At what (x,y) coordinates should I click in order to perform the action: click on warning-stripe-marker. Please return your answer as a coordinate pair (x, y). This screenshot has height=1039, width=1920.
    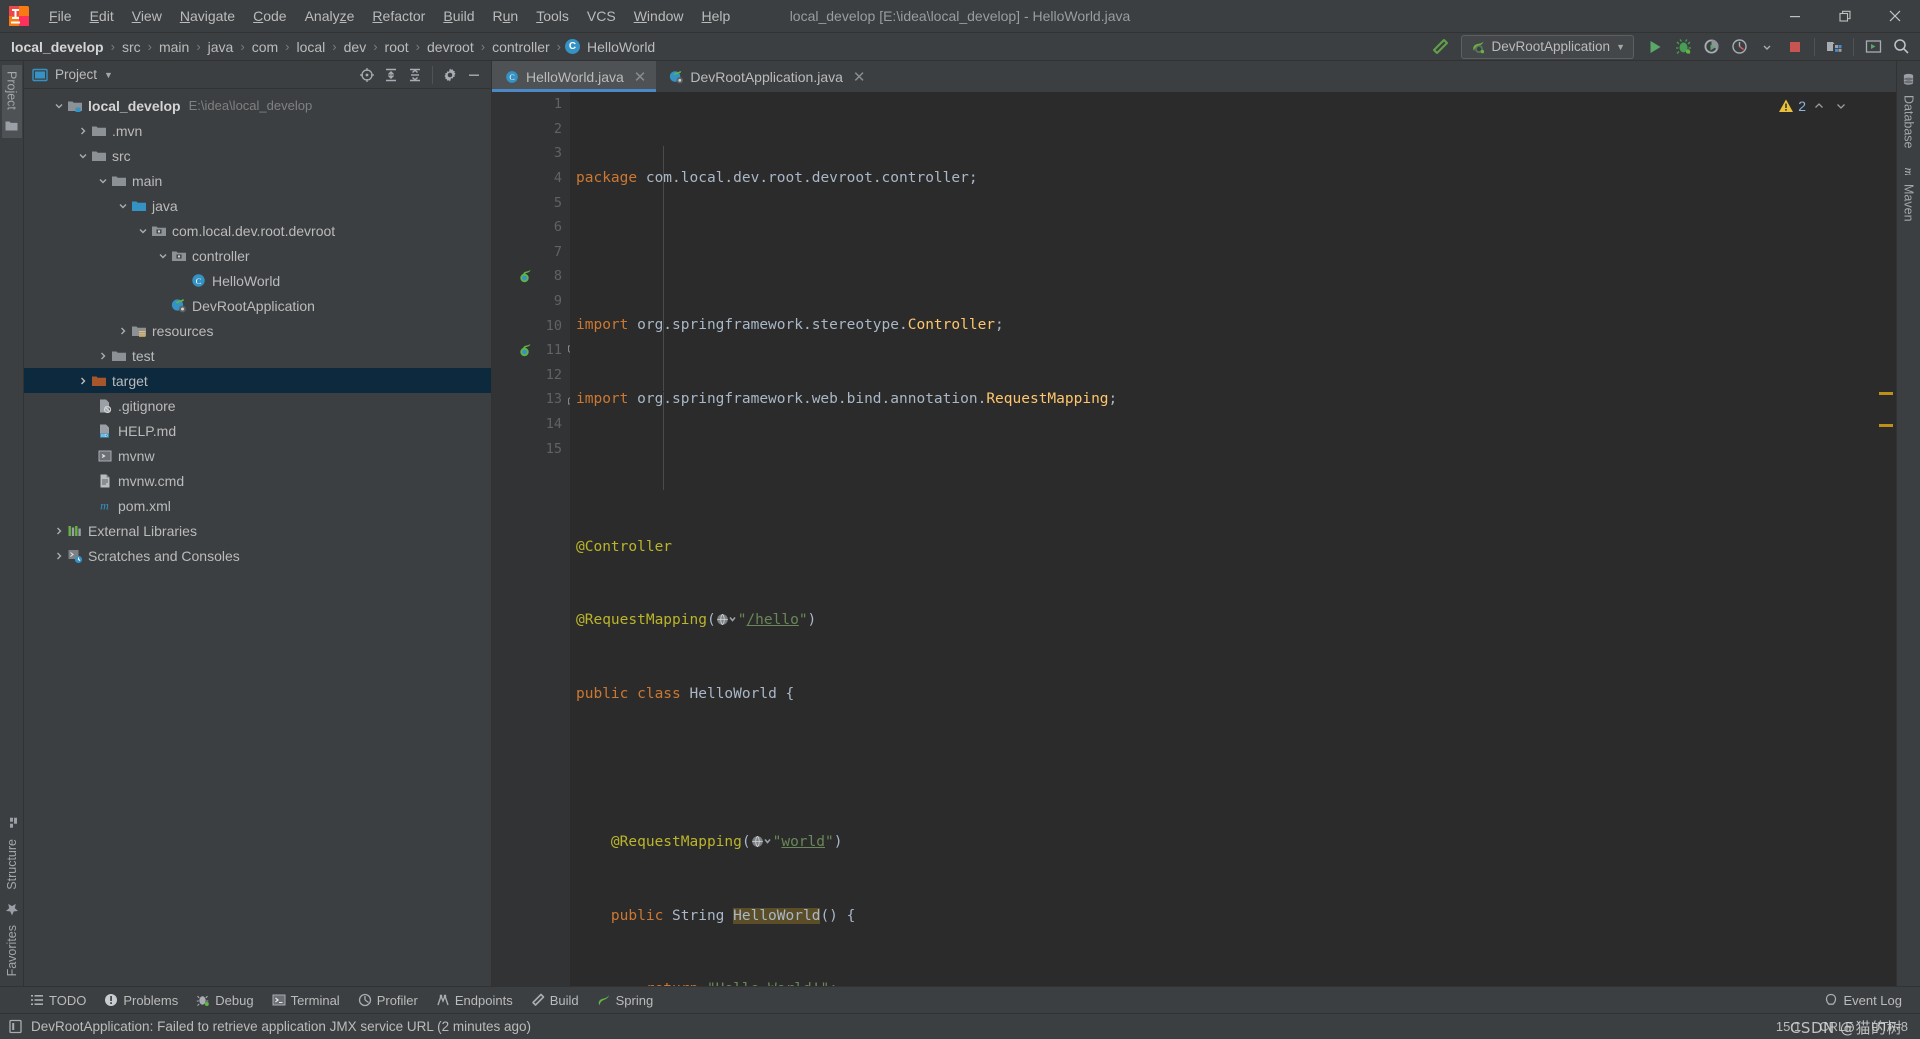
    Looking at the image, I should click on (1886, 425).